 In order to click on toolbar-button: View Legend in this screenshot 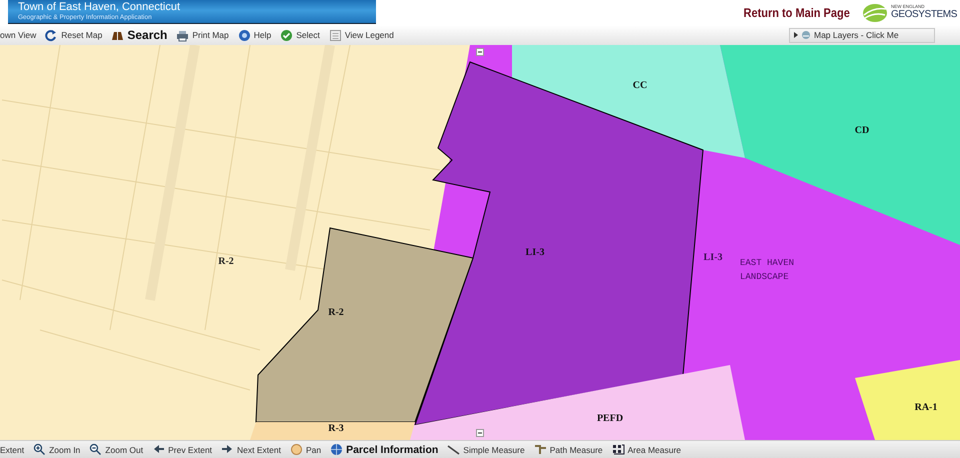, I will do `click(361, 35)`.